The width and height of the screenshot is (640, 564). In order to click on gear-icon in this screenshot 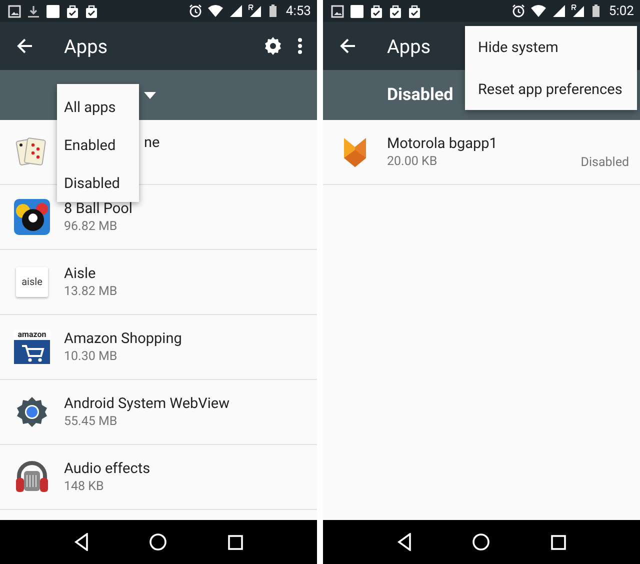, I will do `click(32, 412)`.